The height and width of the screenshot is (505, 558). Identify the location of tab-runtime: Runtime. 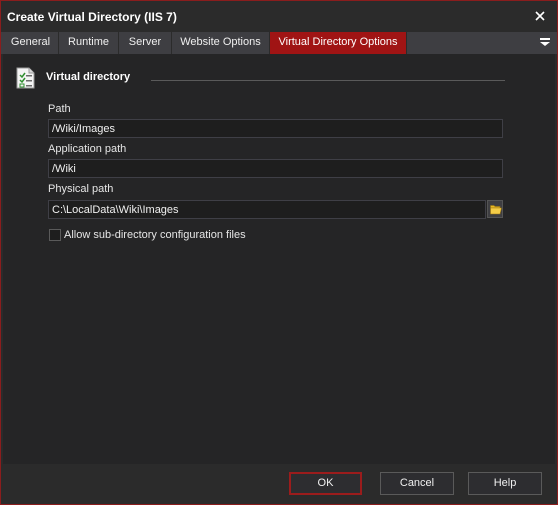
(89, 43).